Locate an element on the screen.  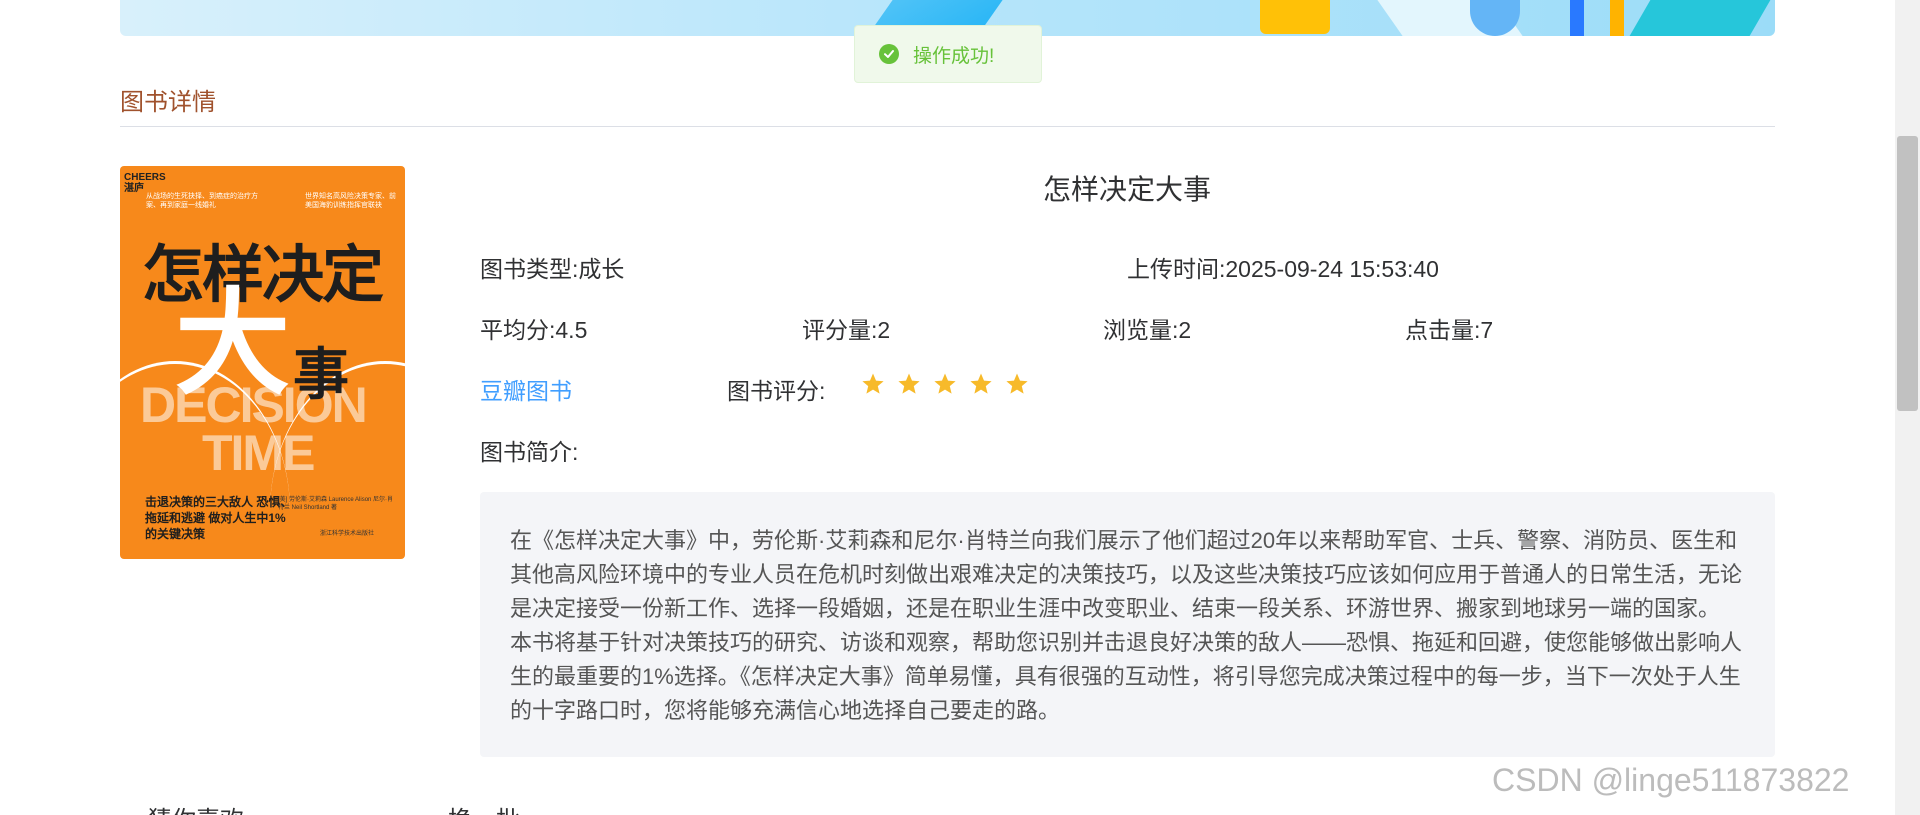
book-type: 图书类型:成长 is located at coordinates (552, 267).